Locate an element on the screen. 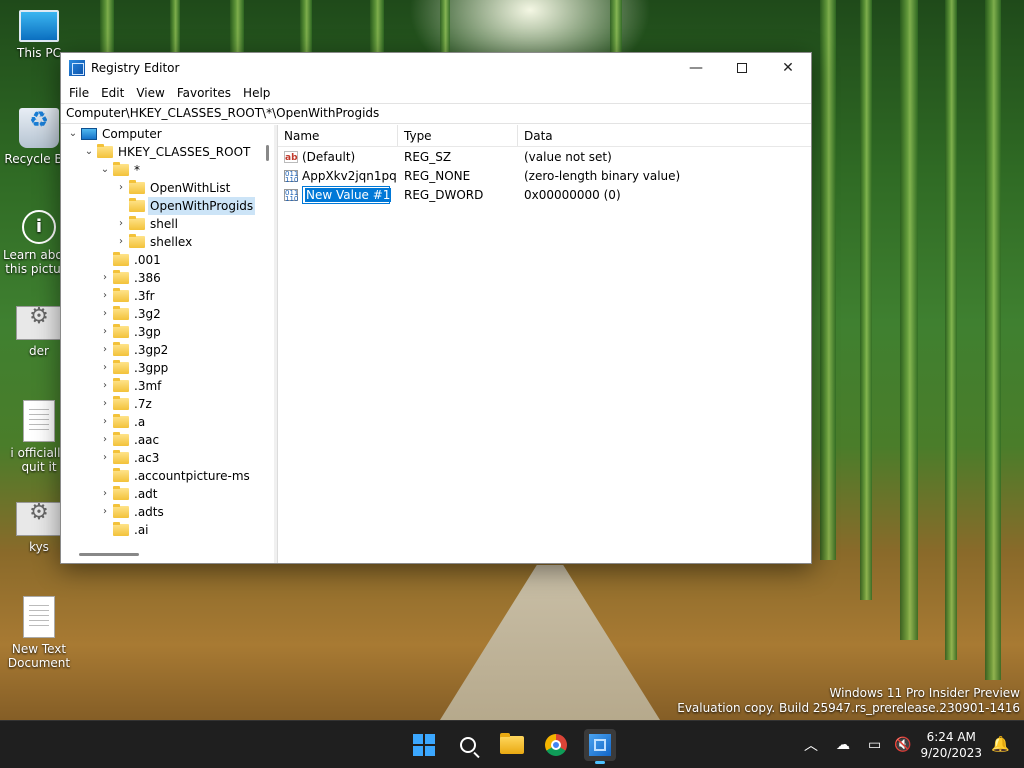 The width and height of the screenshot is (1024, 768). tree-item: OpenWithProgids is located at coordinates (167, 206).